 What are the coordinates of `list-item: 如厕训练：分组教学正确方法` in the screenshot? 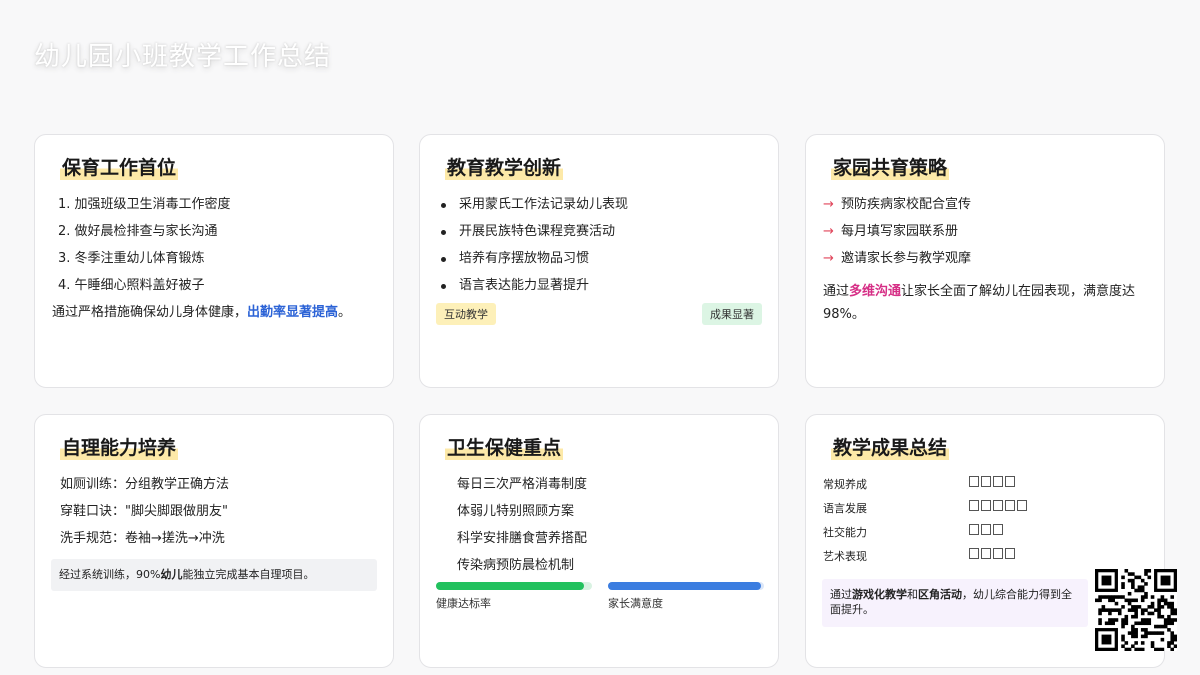 It's located at (145, 484).